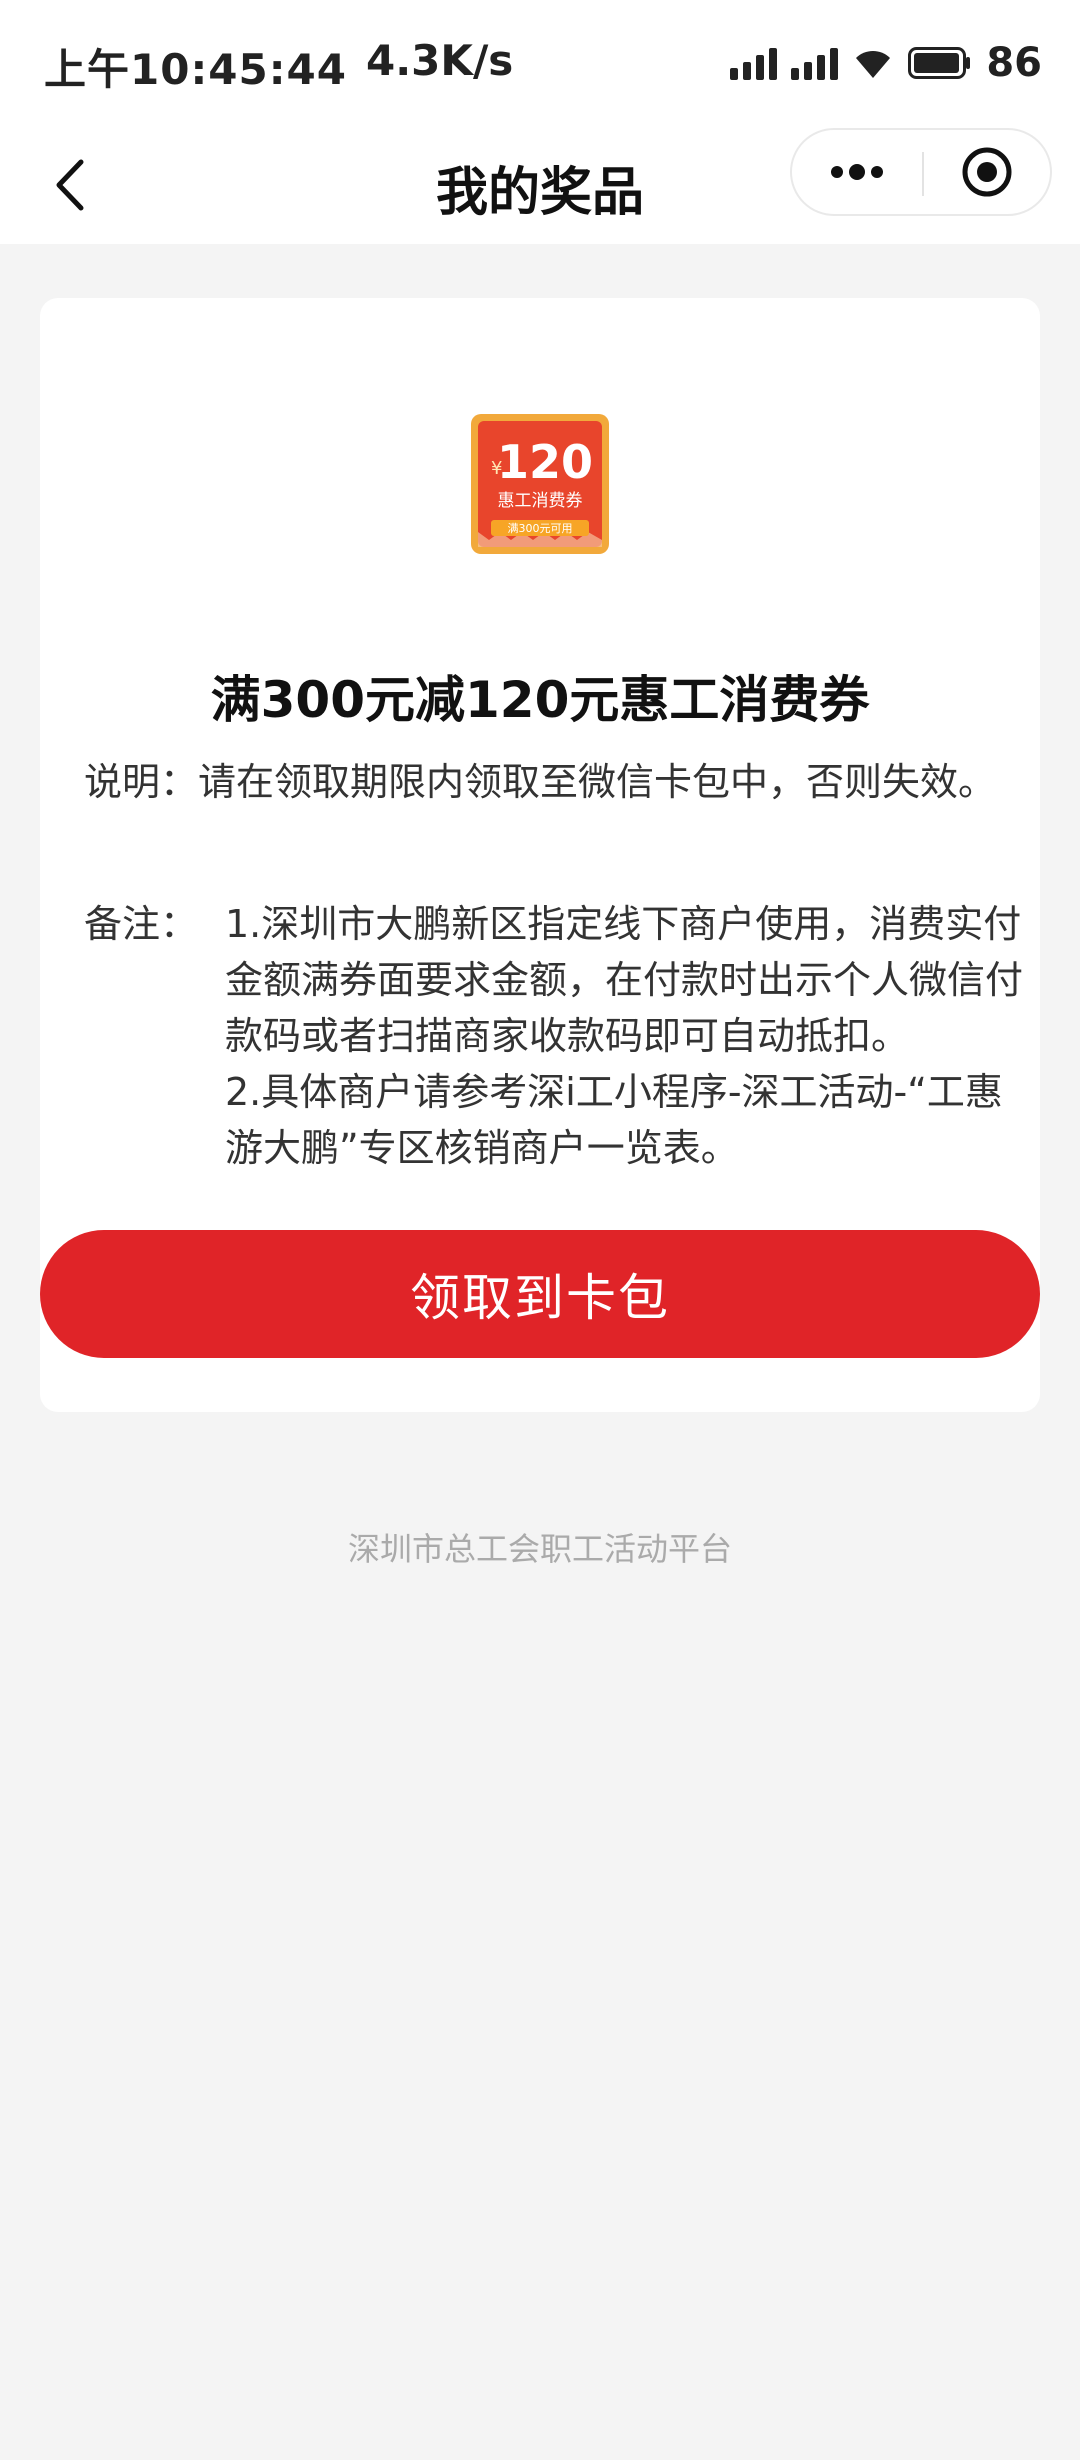 This screenshot has height=2460, width=1080. Describe the element at coordinates (540, 700) in the screenshot. I see `coupon-title: 满300元减120元惠工消费券` at that location.